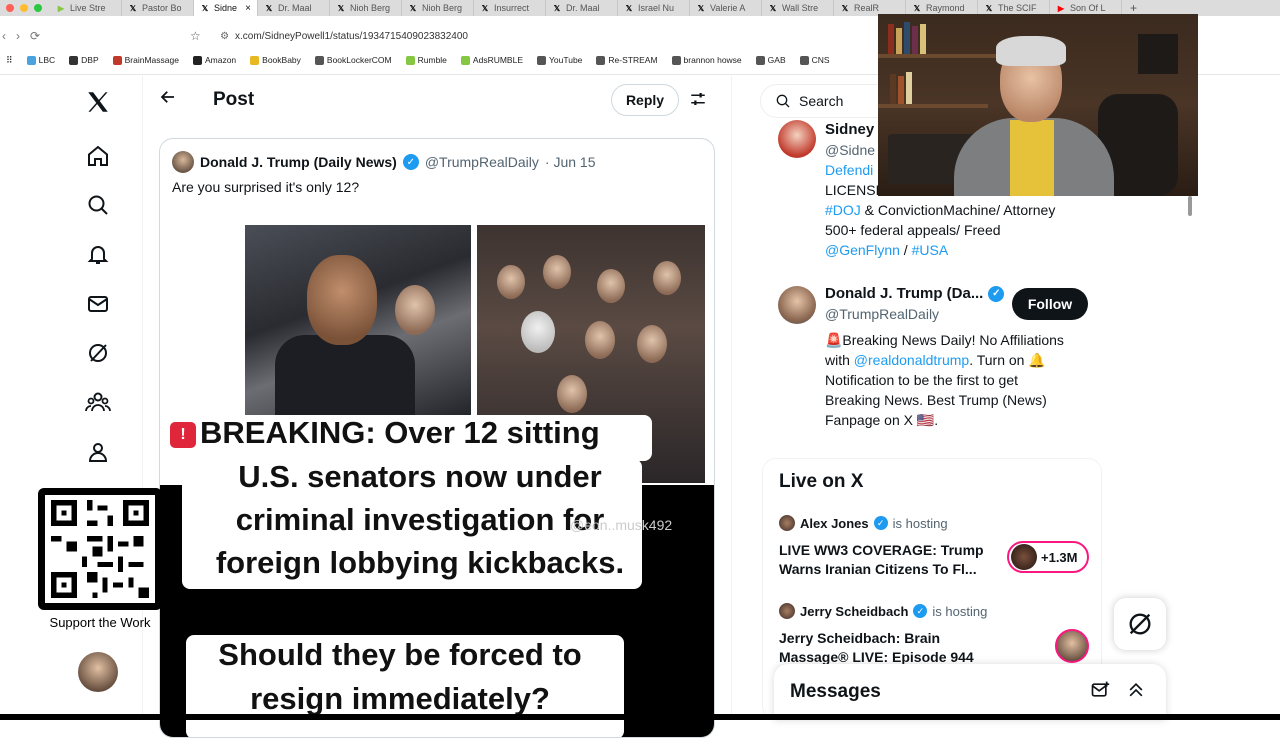 The width and height of the screenshot is (1280, 746). Describe the element at coordinates (98, 205) in the screenshot. I see `explore-search-icon` at that location.